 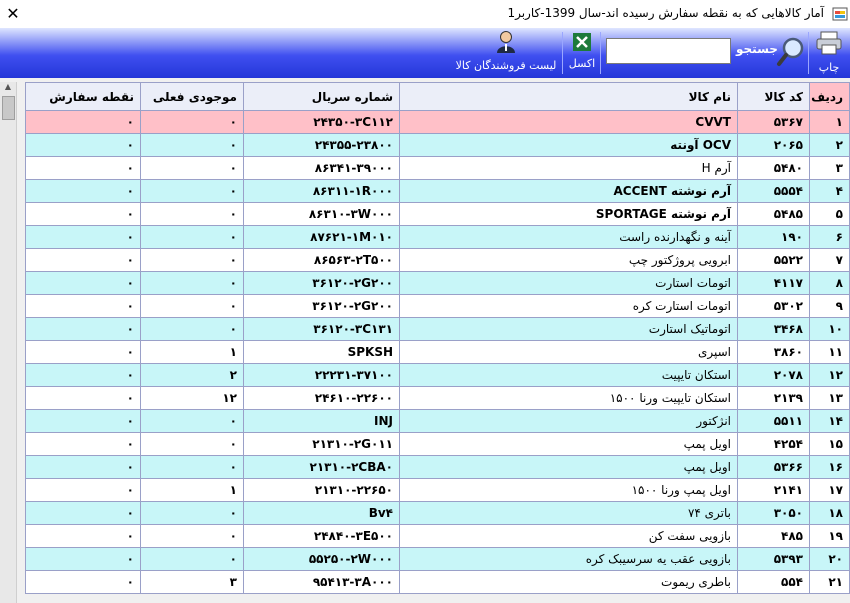 I want to click on scroll-up-icon: ▲, so click(x=8, y=88).